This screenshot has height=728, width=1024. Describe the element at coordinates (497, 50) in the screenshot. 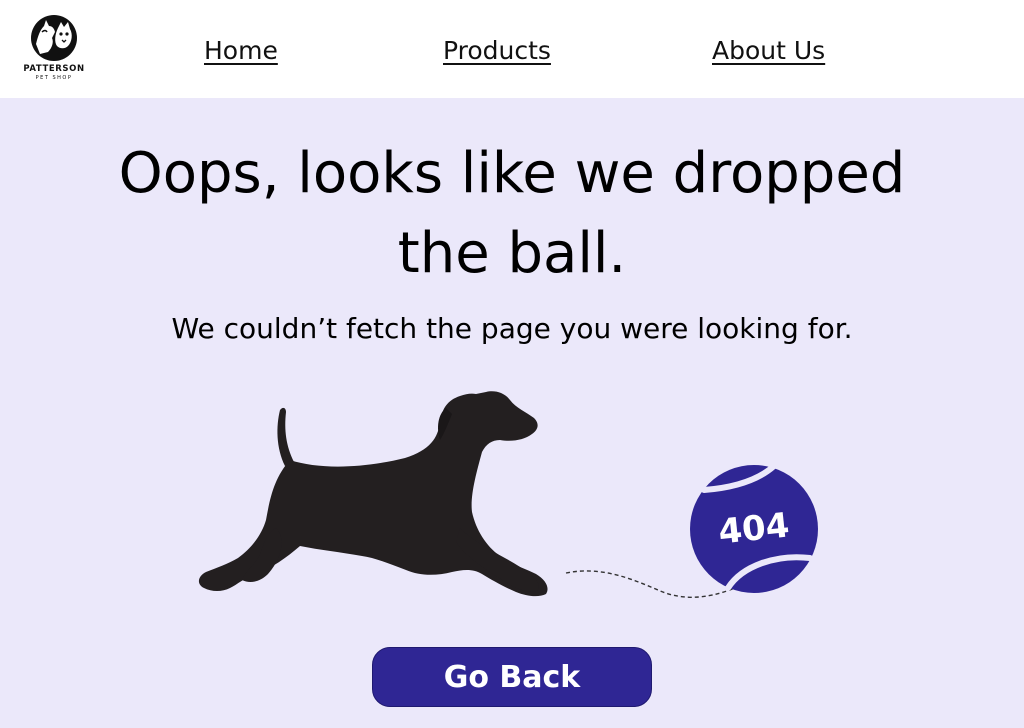

I see `nav-link-products: Products` at that location.